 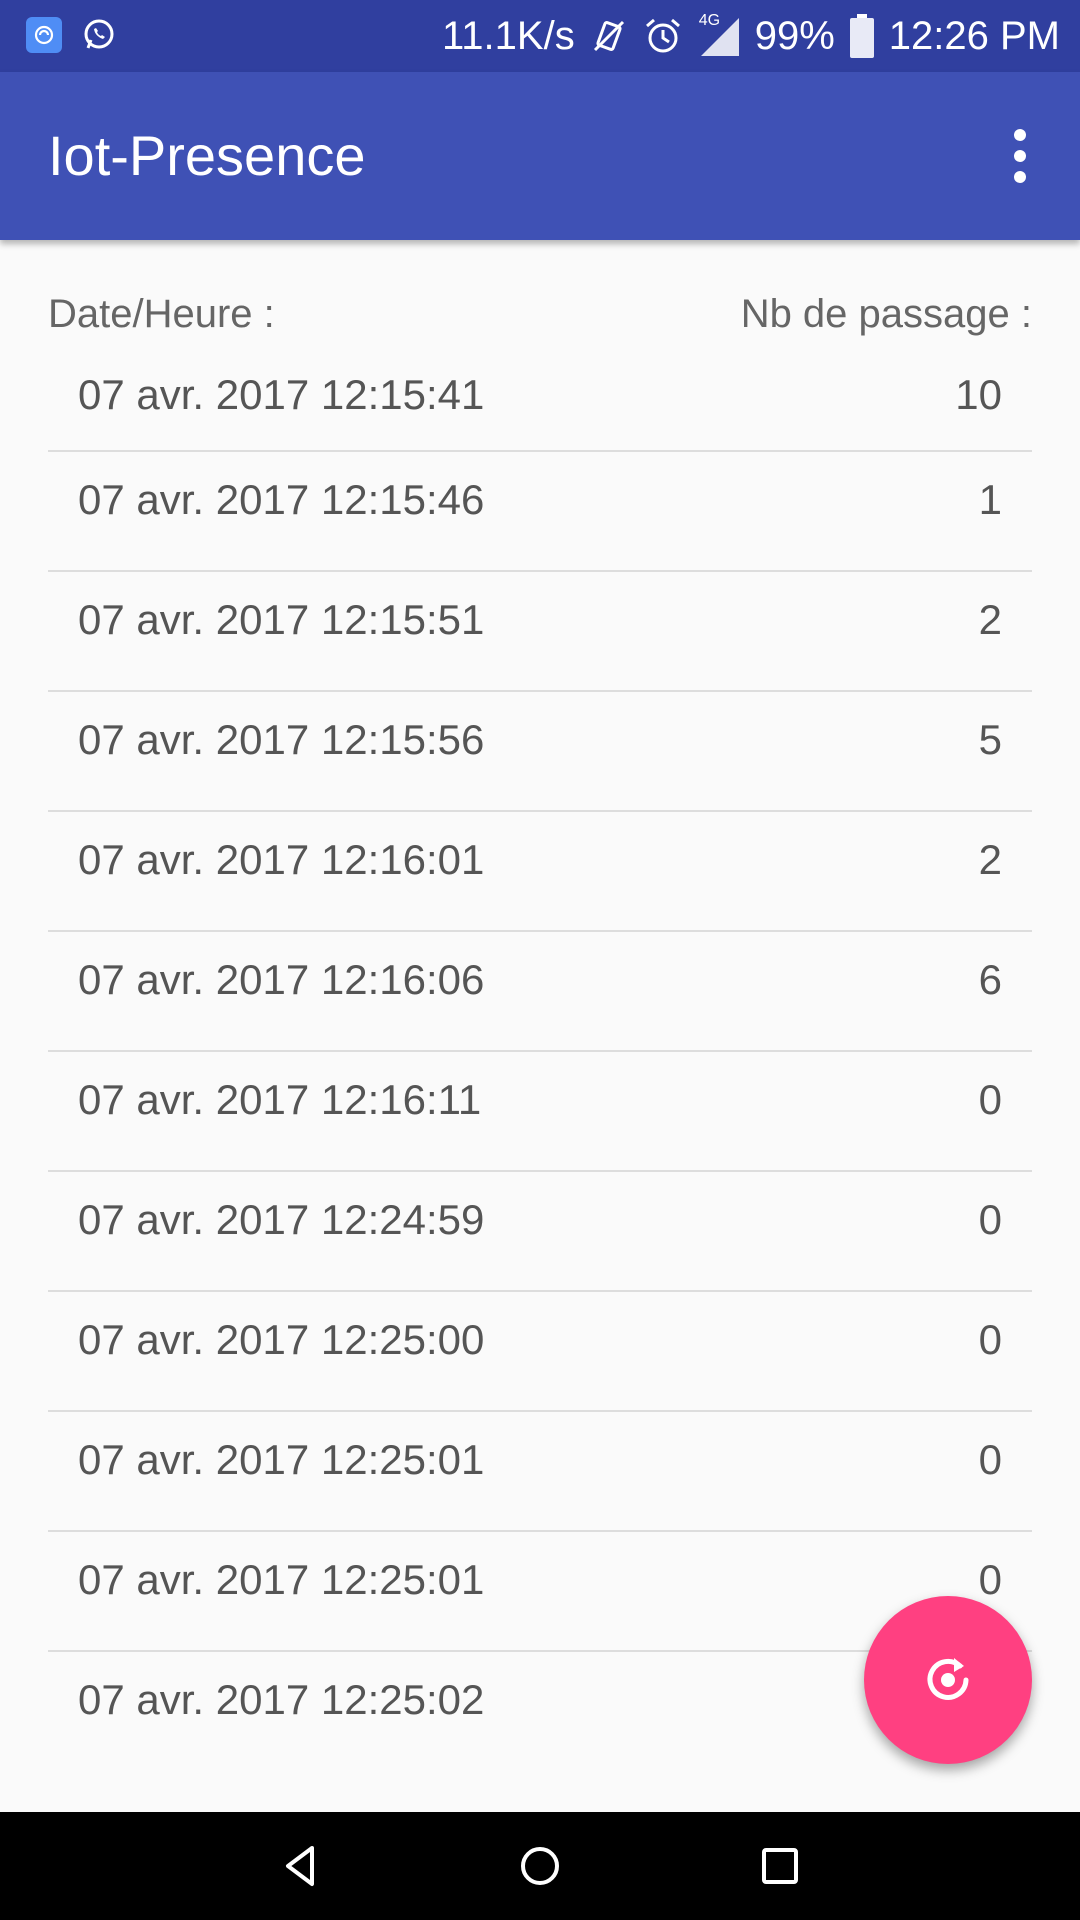 What do you see at coordinates (44, 35) in the screenshot?
I see `app-notification-icon` at bounding box center [44, 35].